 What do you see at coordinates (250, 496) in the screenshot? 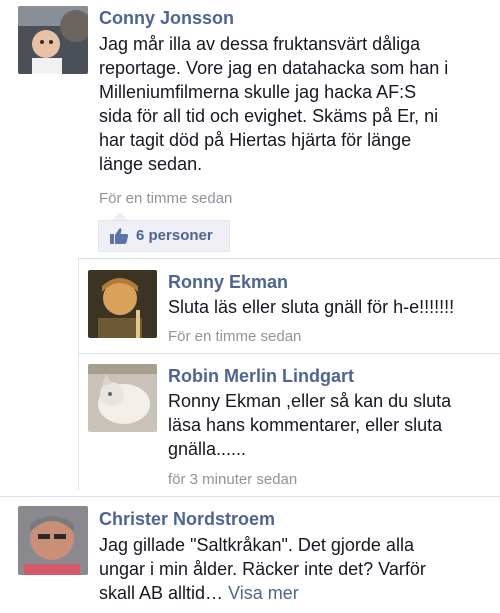
I see `comment-divider` at bounding box center [250, 496].